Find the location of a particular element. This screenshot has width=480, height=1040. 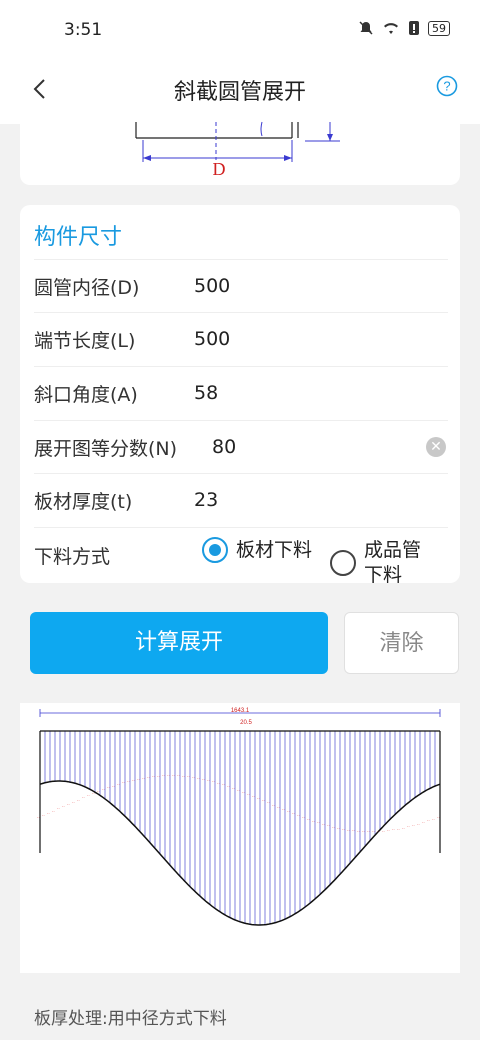

field-inner-diameter: 圆管内径(D) 500 is located at coordinates (241, 285).